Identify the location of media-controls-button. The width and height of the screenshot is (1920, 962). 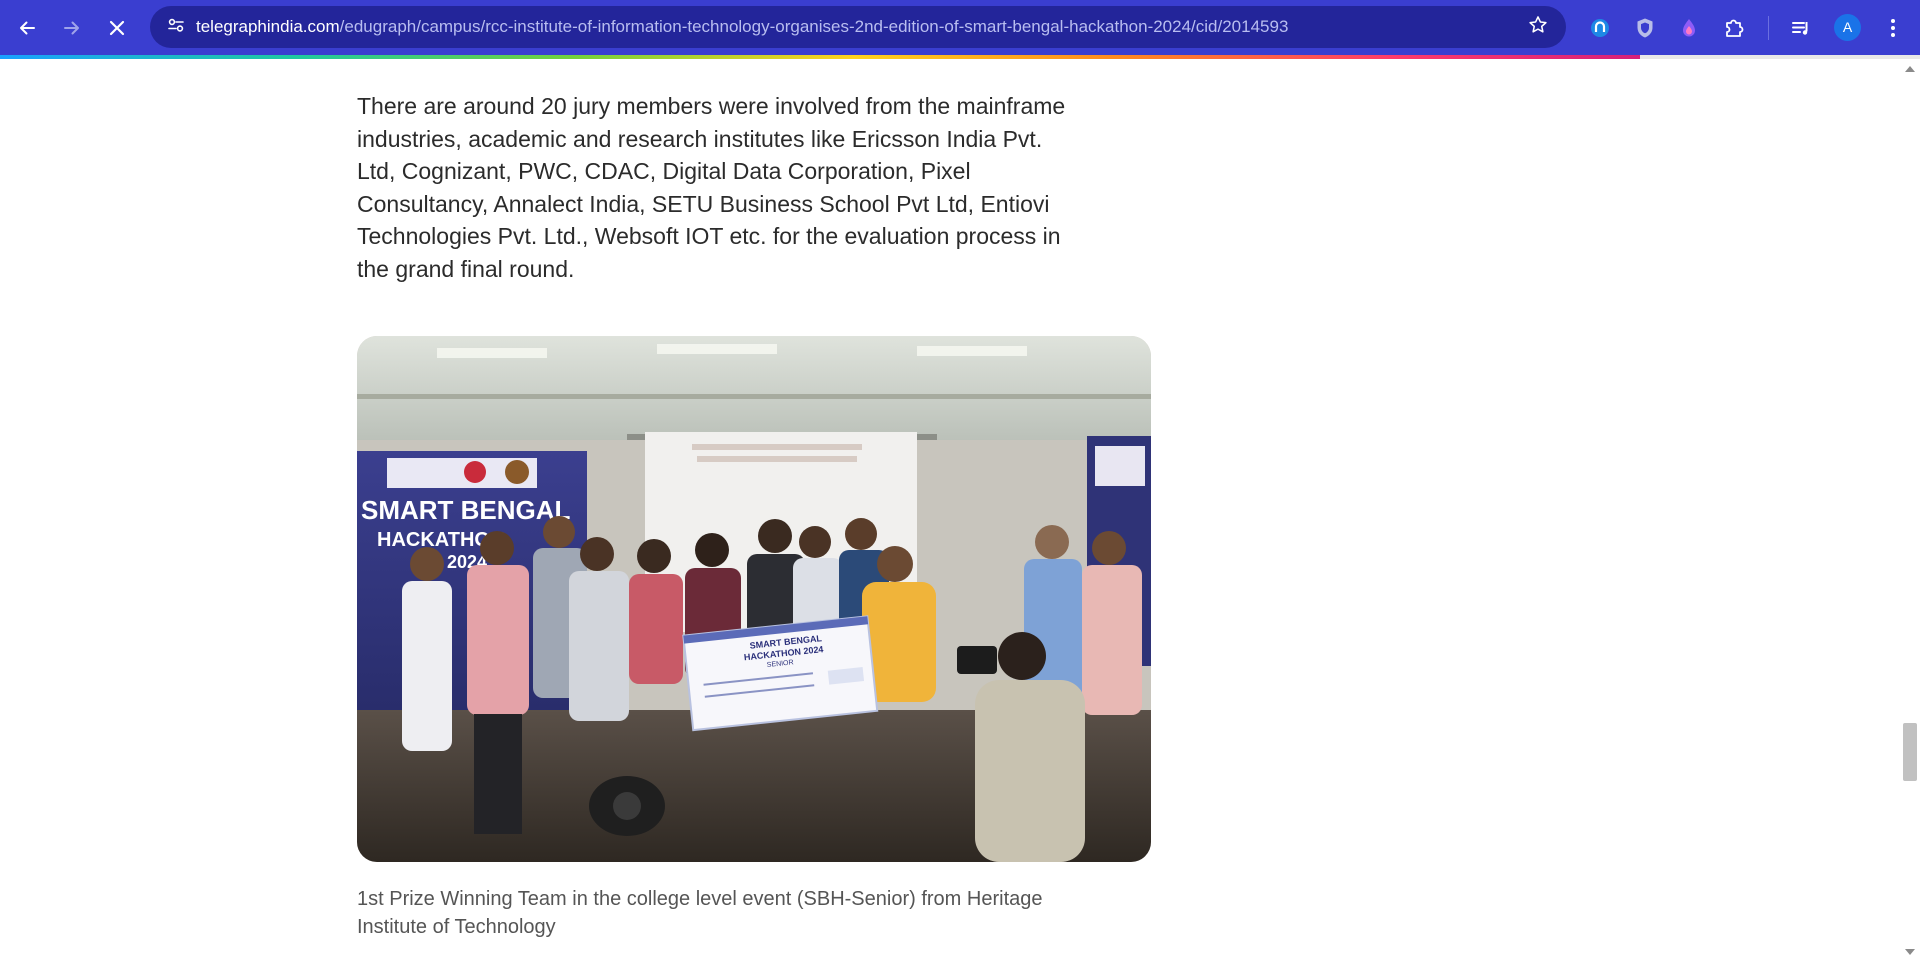
(1801, 28).